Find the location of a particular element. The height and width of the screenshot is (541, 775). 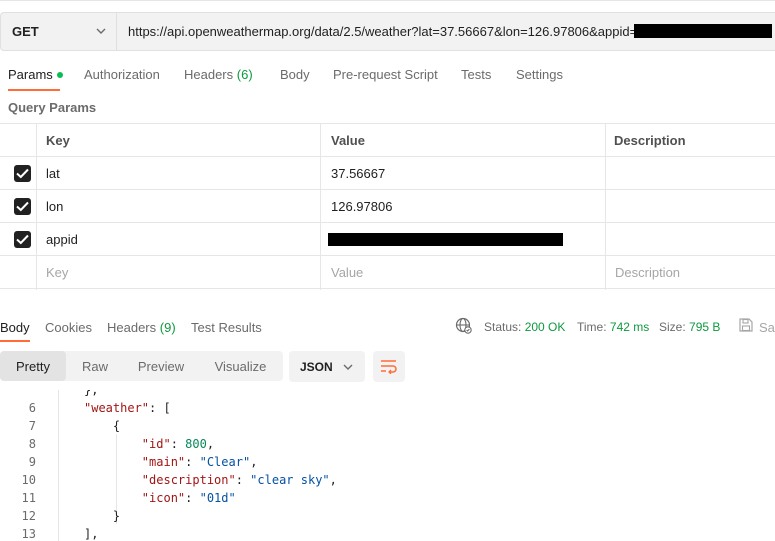

code-line: "weather": [ is located at coordinates (127, 408).